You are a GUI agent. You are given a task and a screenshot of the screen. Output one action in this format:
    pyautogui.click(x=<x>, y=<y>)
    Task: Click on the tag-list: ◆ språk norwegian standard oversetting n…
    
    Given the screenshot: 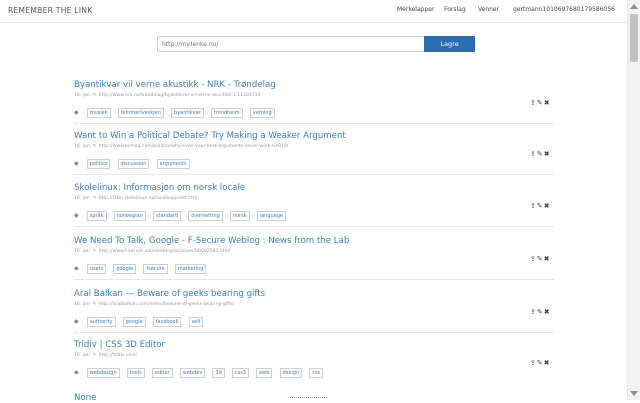 What is the action you would take?
    pyautogui.click(x=181, y=214)
    